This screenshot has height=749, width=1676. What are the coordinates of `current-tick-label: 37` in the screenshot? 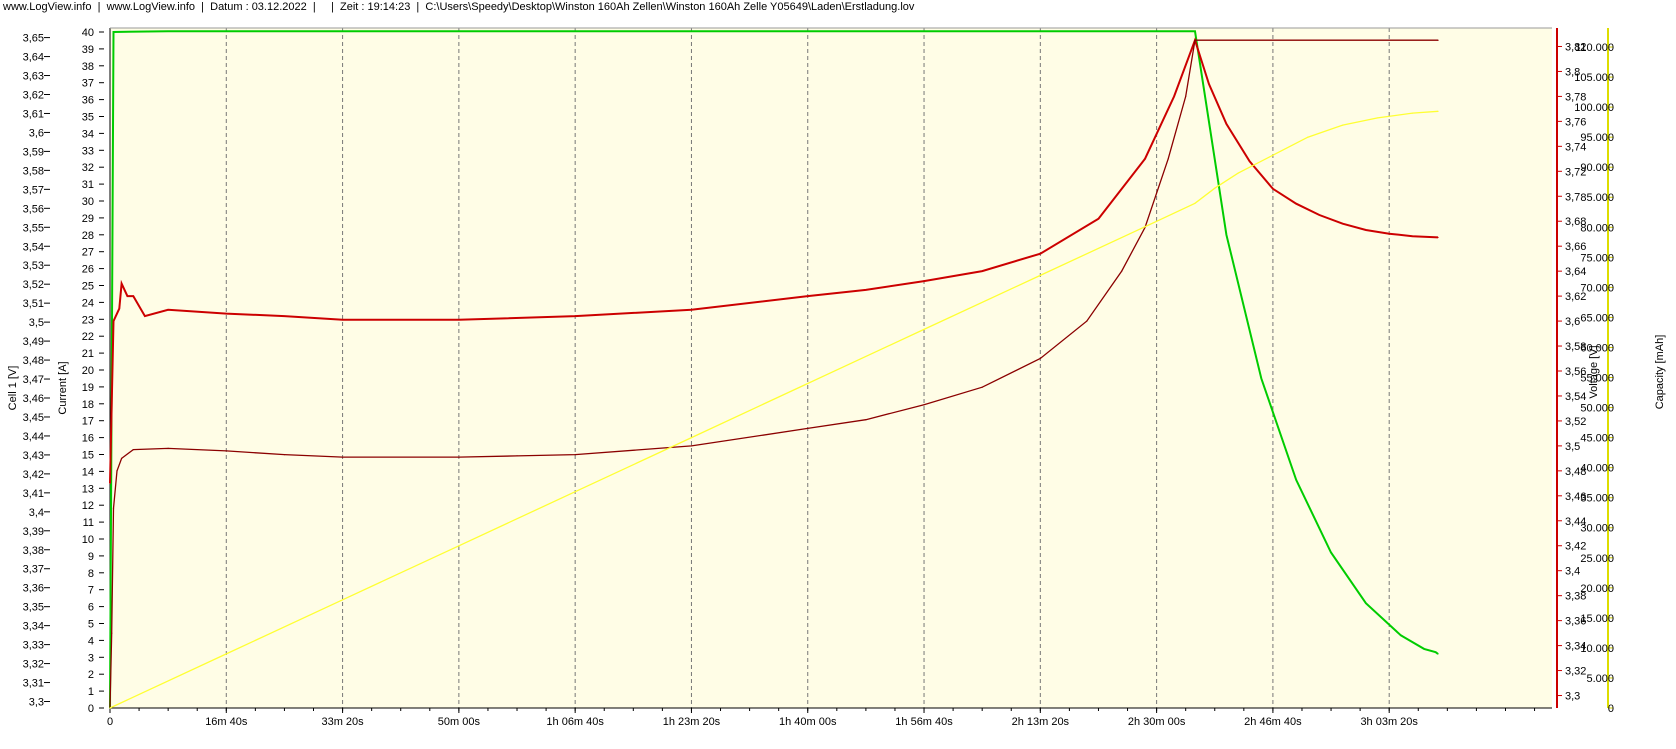 It's located at (88, 84).